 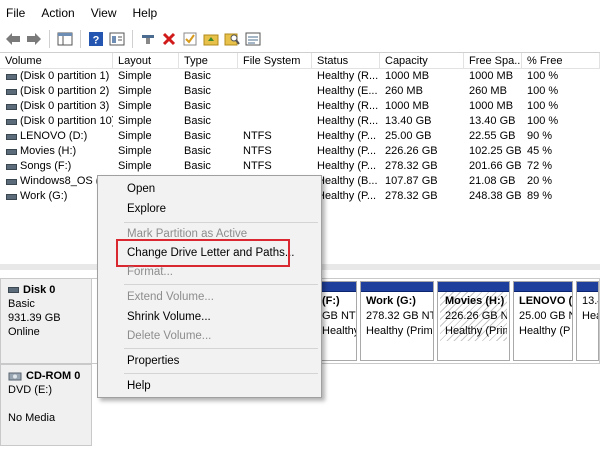 What do you see at coordinates (117, 39) in the screenshot?
I see `properties-icon` at bounding box center [117, 39].